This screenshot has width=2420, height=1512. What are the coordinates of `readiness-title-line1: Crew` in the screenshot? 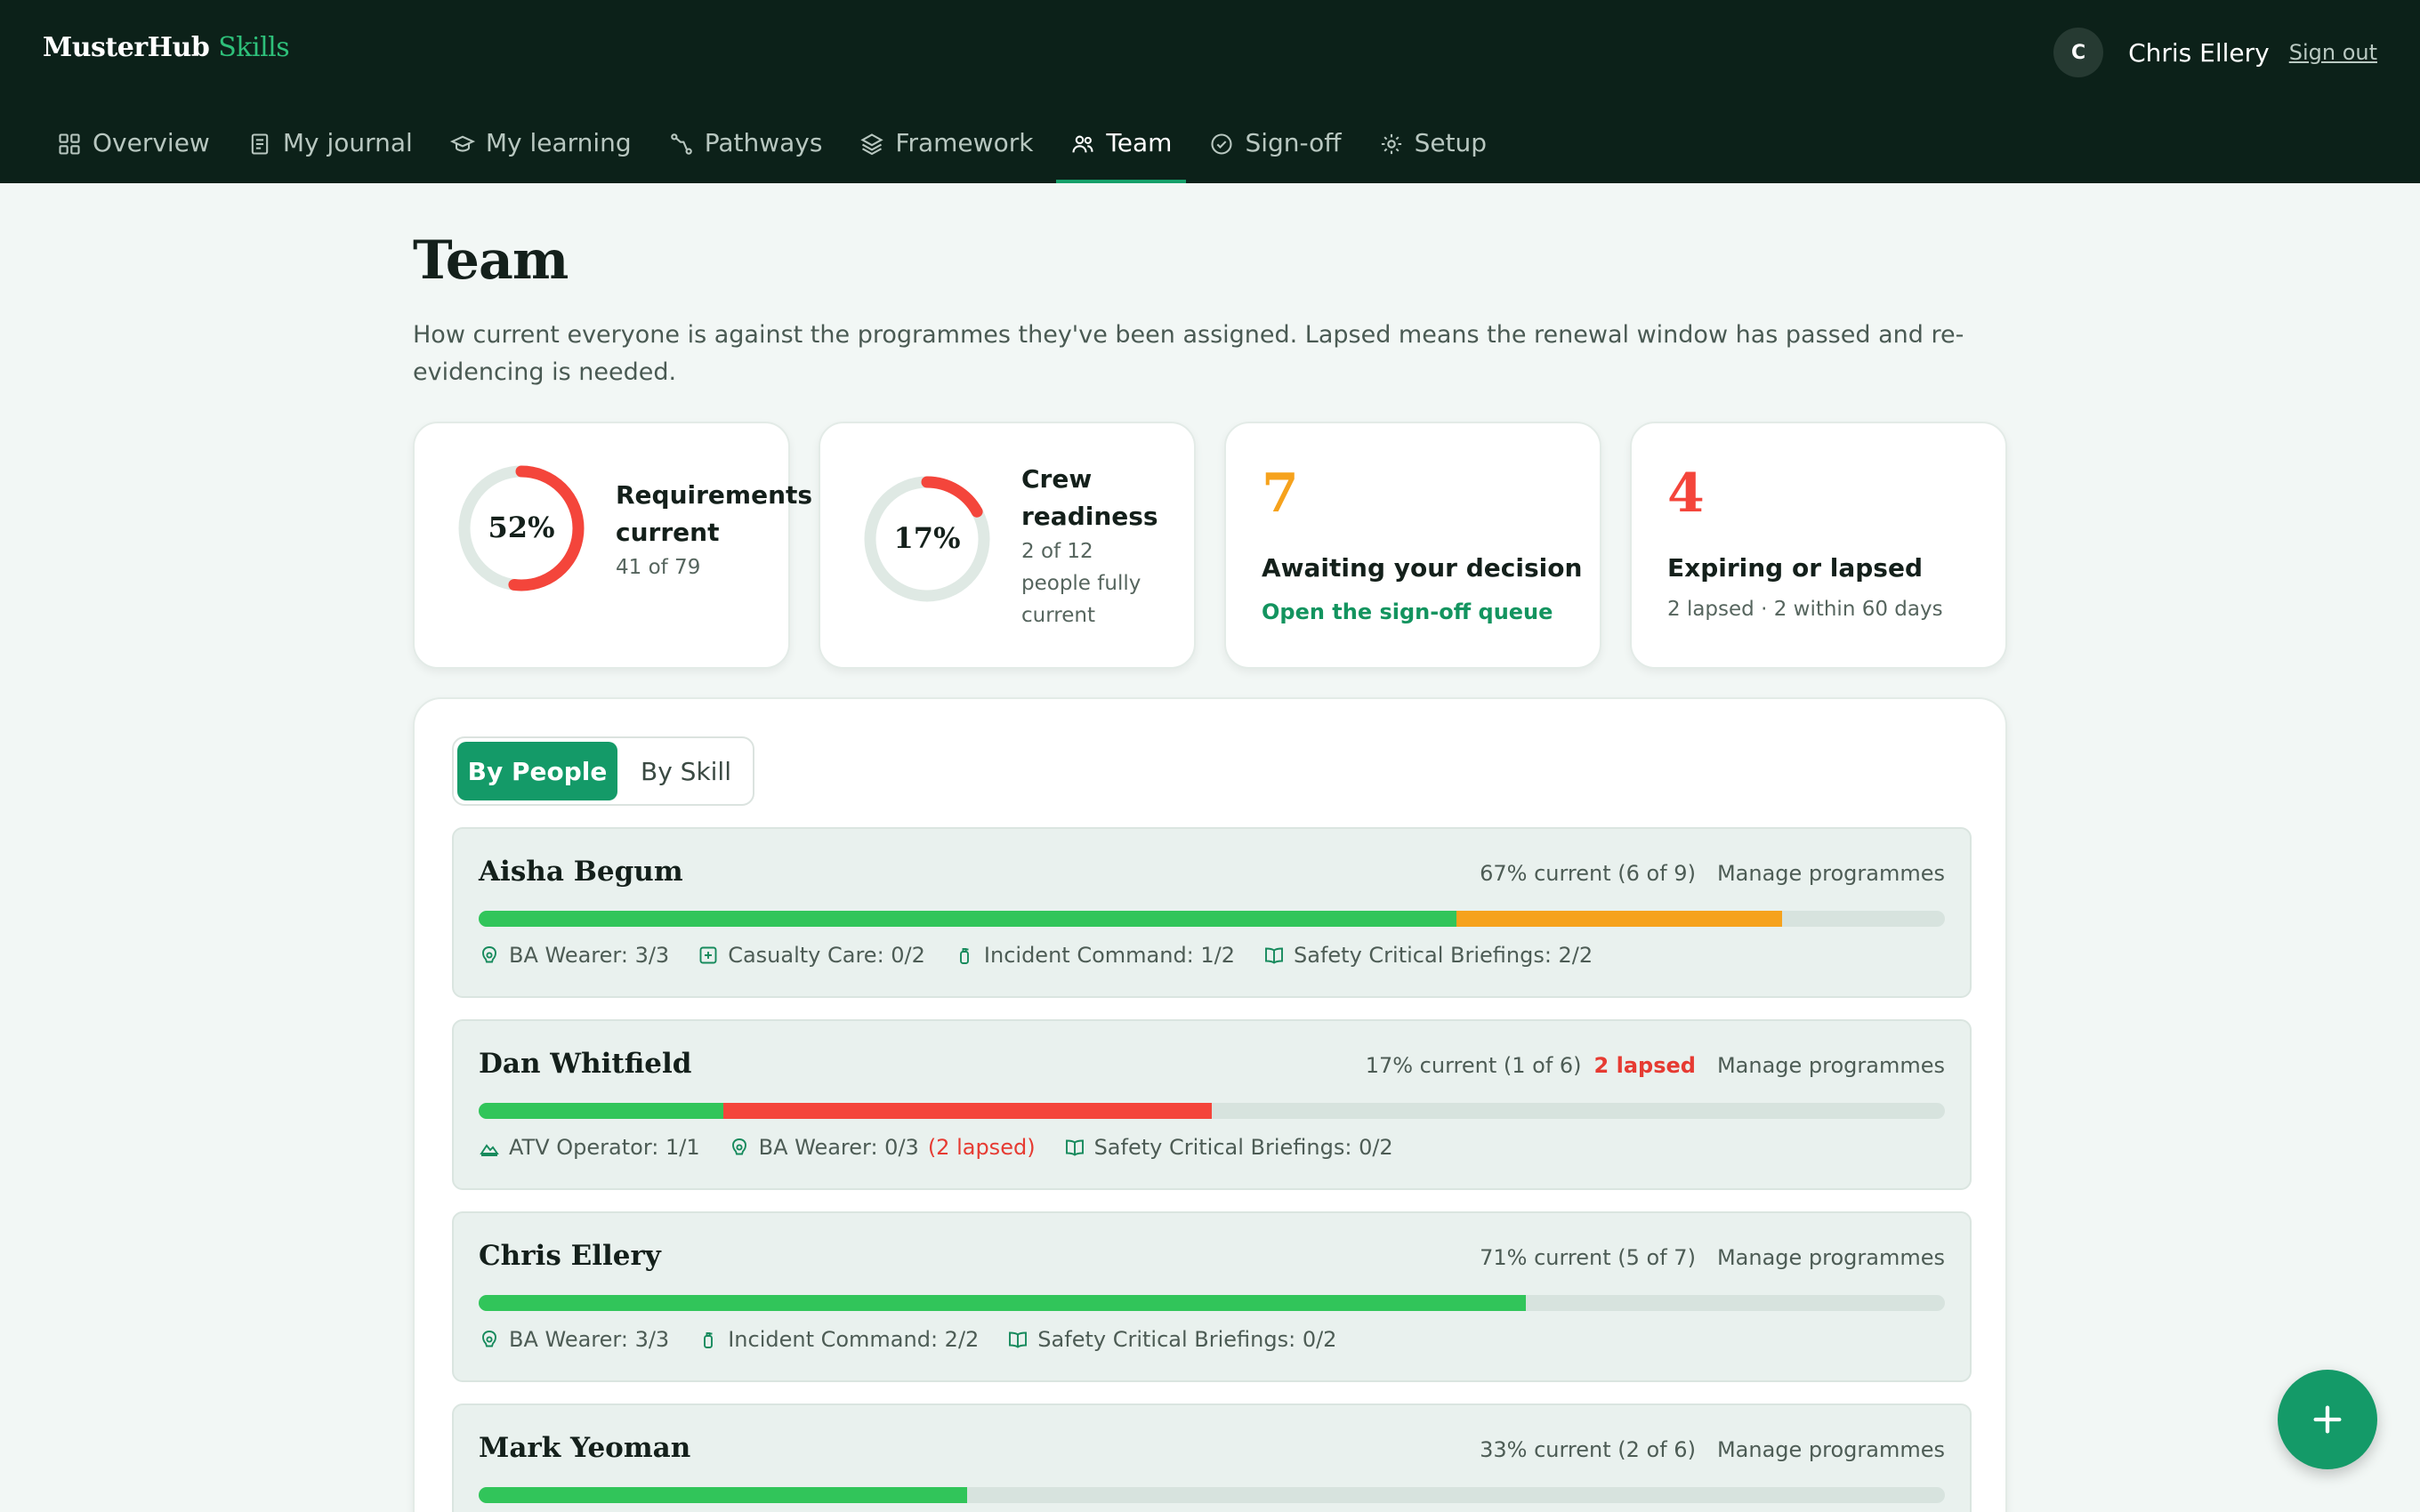 It's located at (1057, 479).